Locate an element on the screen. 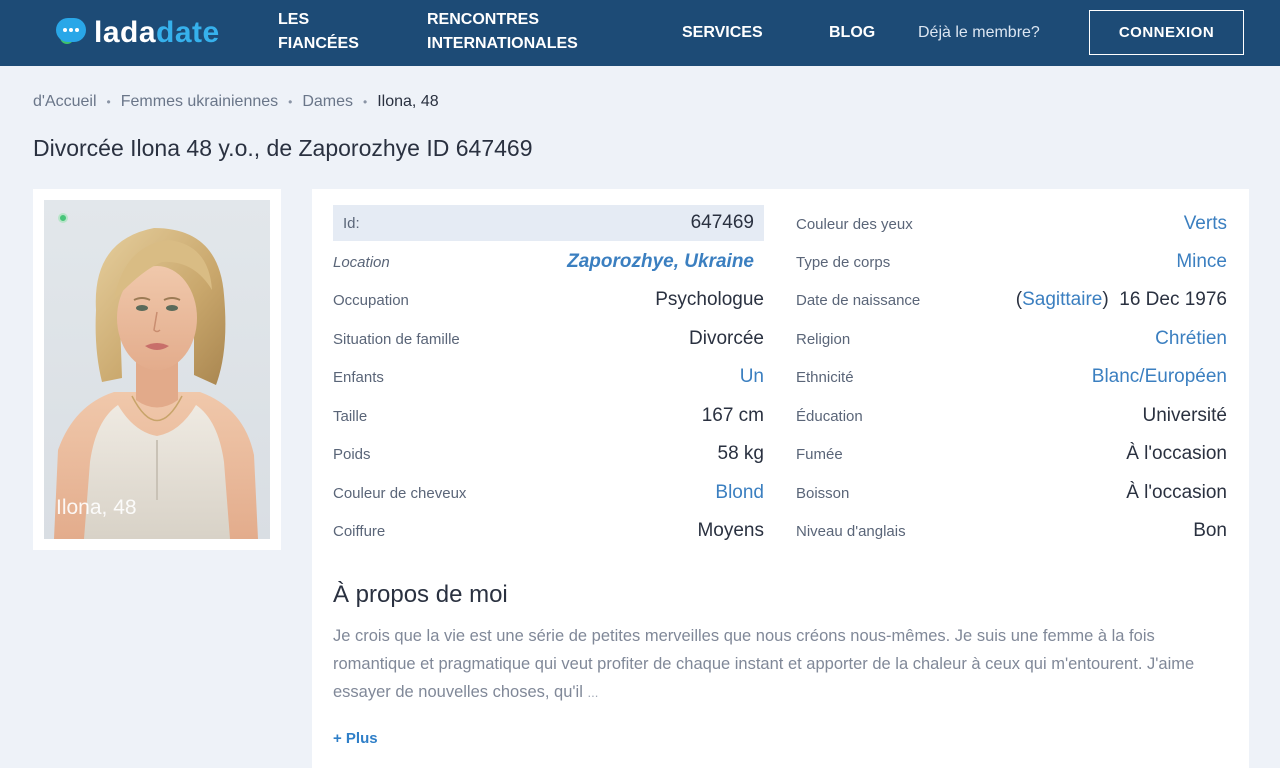 The height and width of the screenshot is (768, 1280). children-link: Un is located at coordinates (752, 377).